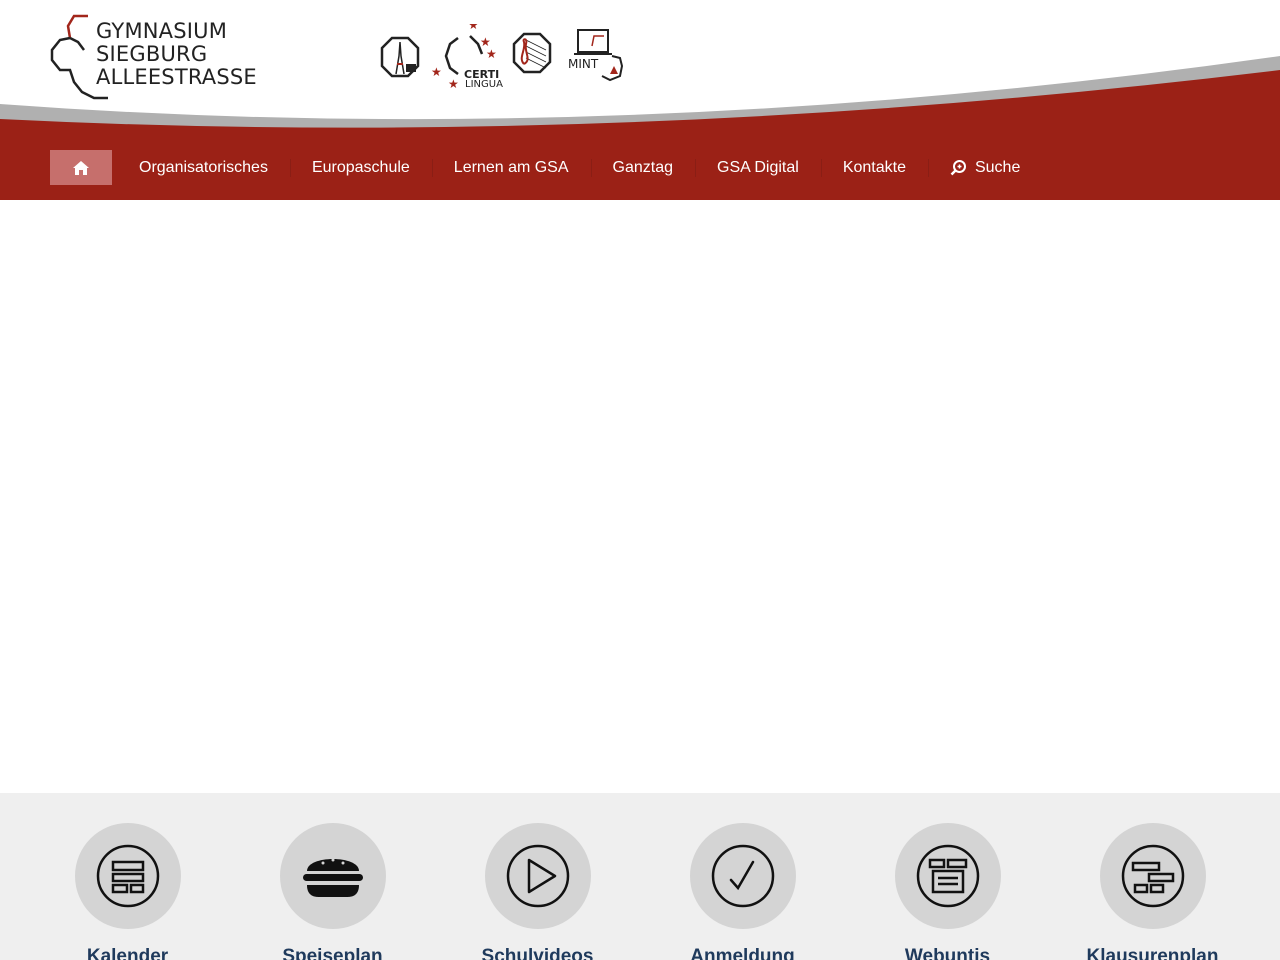 The height and width of the screenshot is (960, 1280). I want to click on burger-icon, so click(332, 877).